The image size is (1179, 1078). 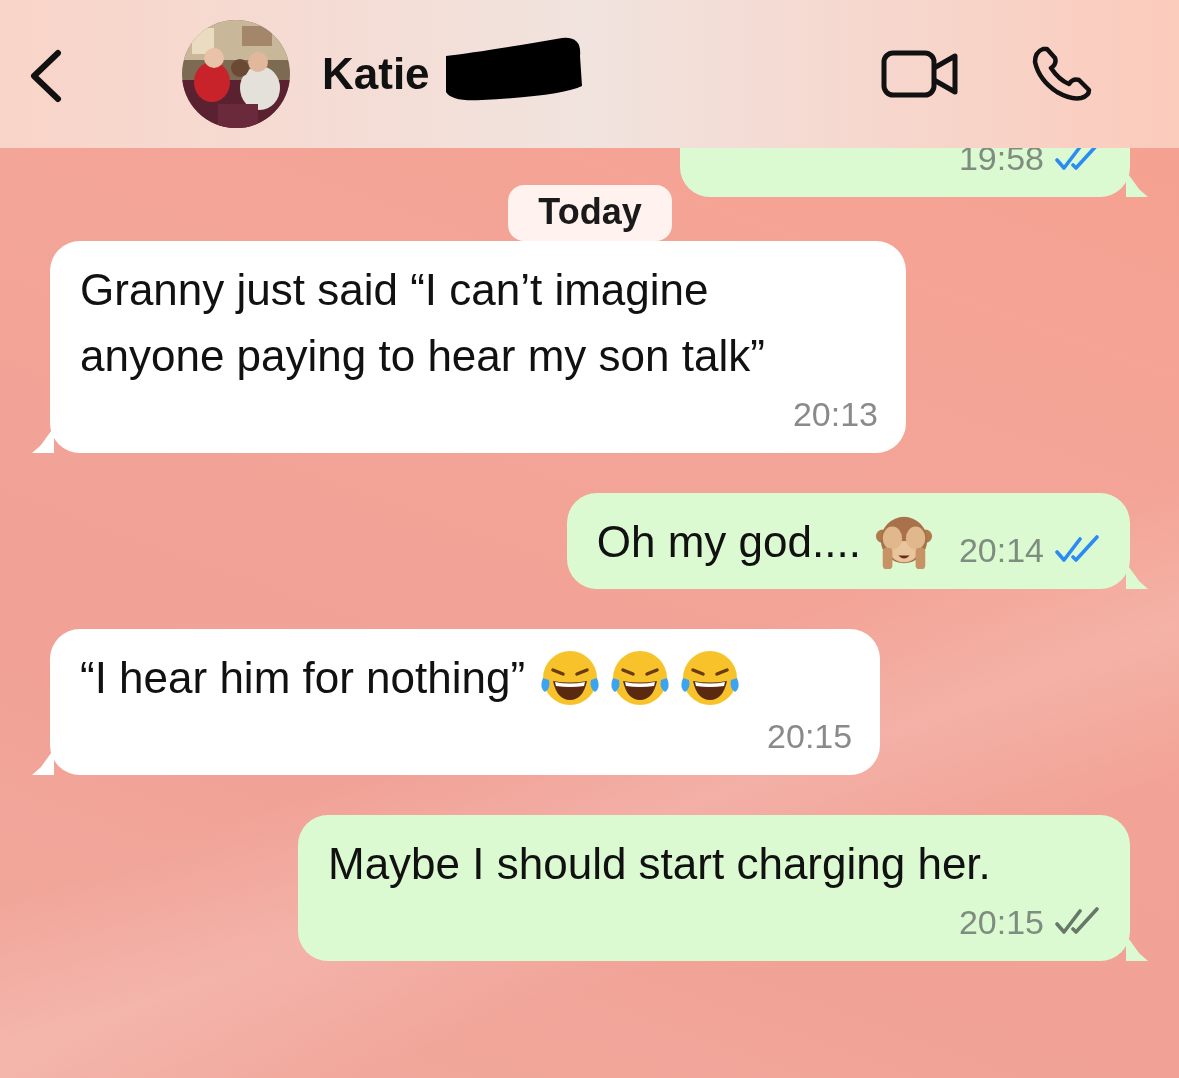 What do you see at coordinates (1001, 158) in the screenshot?
I see `message-time: 19:58` at bounding box center [1001, 158].